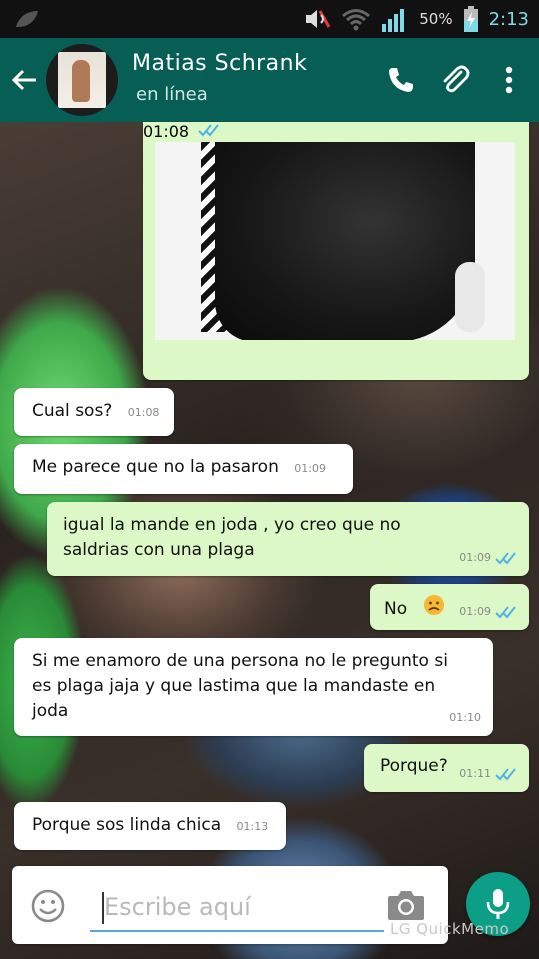  I want to click on message-bubble: Porque sos linda chica 01:13, so click(150, 826).